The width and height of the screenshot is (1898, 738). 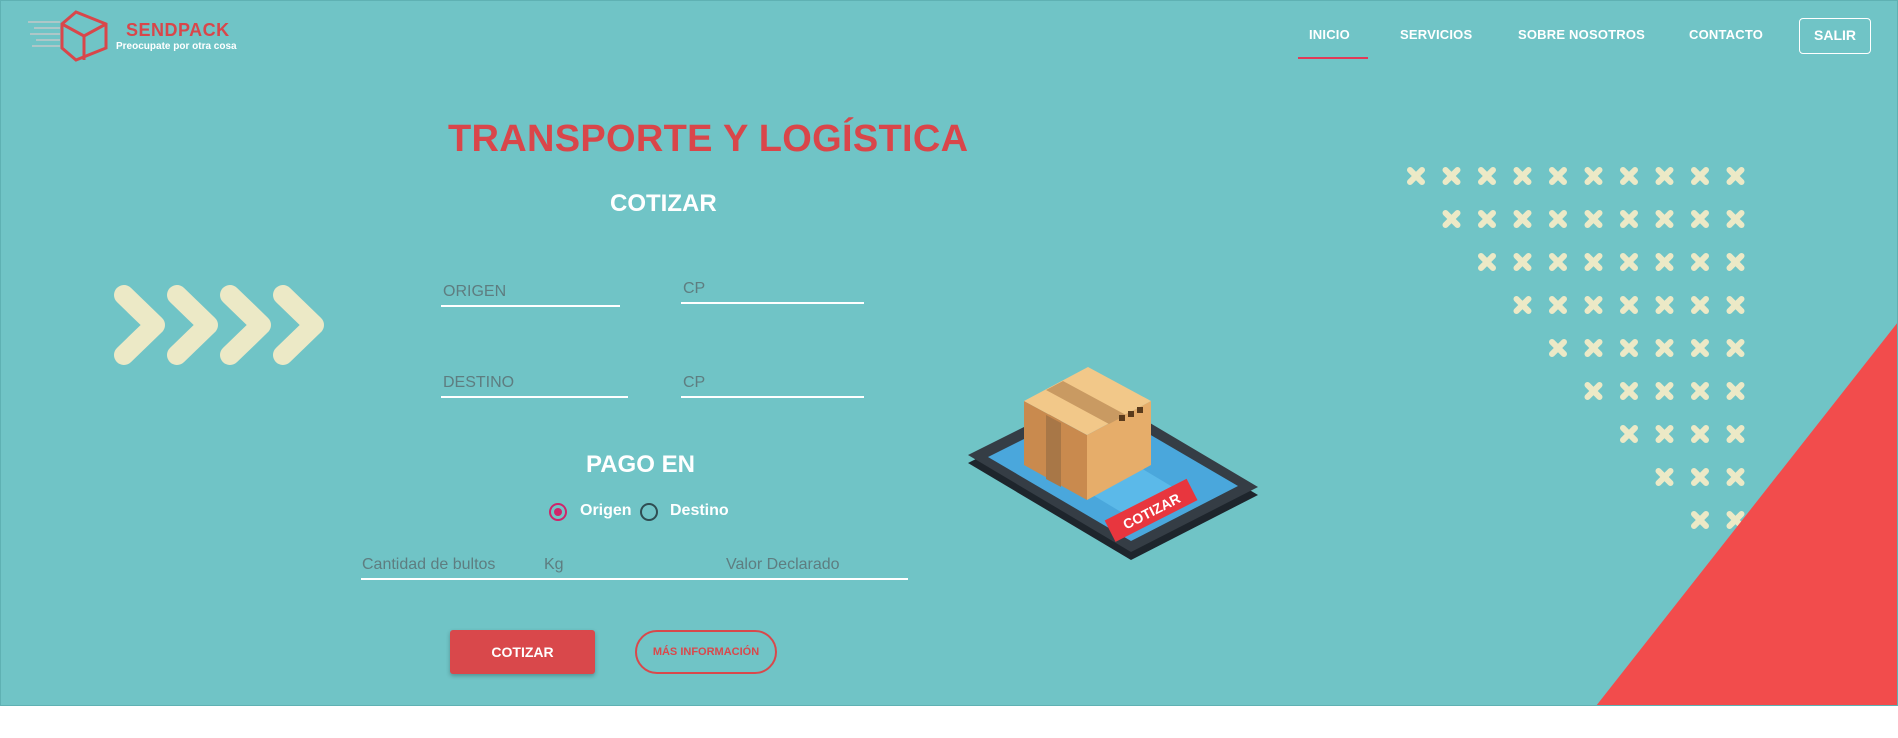 I want to click on logout-button: SALIR, so click(x=1835, y=36).